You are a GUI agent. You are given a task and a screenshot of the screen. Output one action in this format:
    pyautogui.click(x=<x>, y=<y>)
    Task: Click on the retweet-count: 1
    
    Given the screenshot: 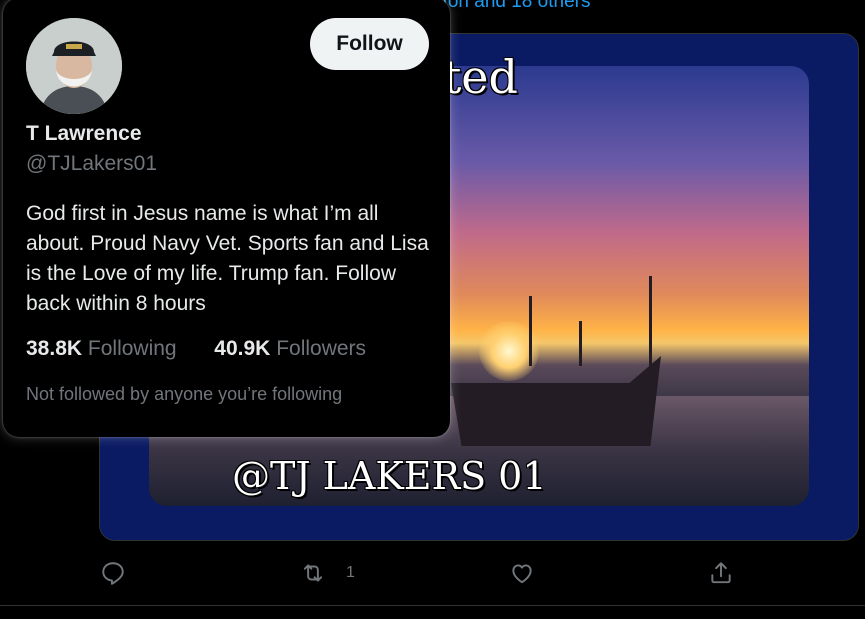 What is the action you would take?
    pyautogui.click(x=350, y=572)
    